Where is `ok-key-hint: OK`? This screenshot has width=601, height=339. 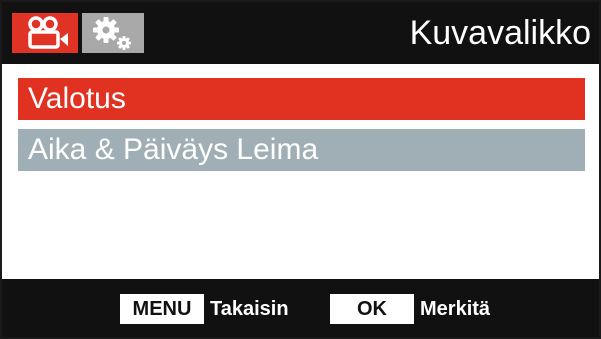 ok-key-hint: OK is located at coordinates (372, 309).